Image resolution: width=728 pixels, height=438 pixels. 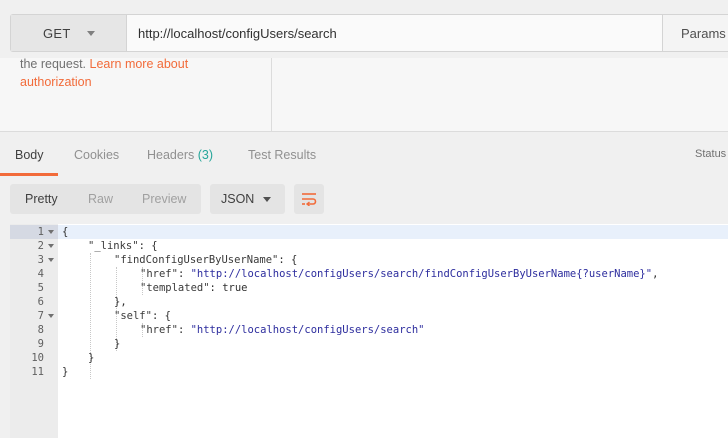 I want to click on line-number: 8, so click(x=40, y=330).